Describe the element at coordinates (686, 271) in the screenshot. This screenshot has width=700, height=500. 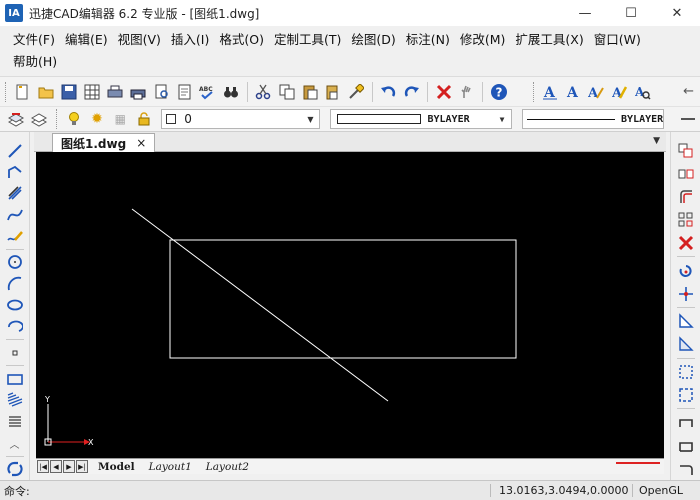
I see `rotate-icon` at that location.